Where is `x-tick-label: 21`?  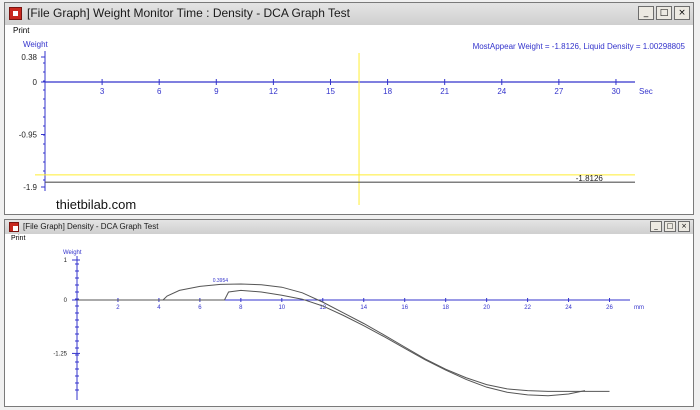 x-tick-label: 21 is located at coordinates (444, 91).